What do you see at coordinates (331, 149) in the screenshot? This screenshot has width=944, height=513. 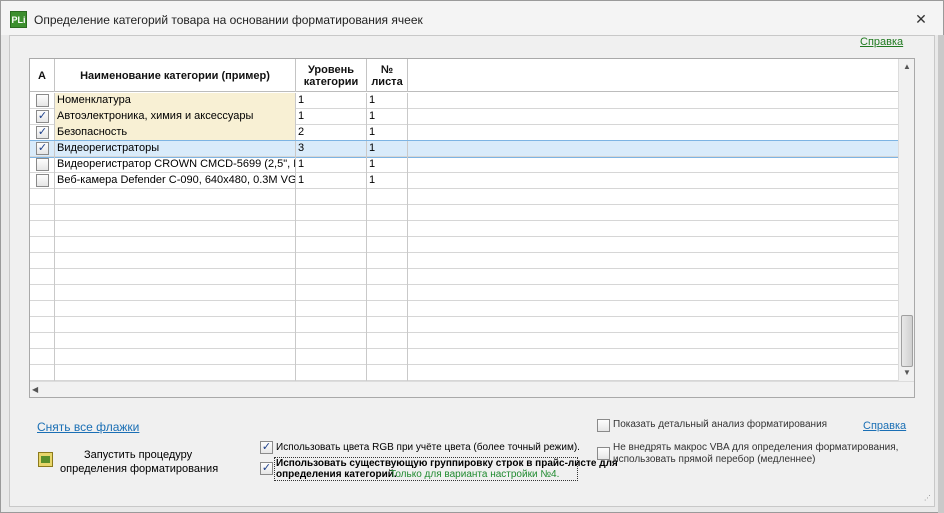 I see `row-level-cell: 3` at bounding box center [331, 149].